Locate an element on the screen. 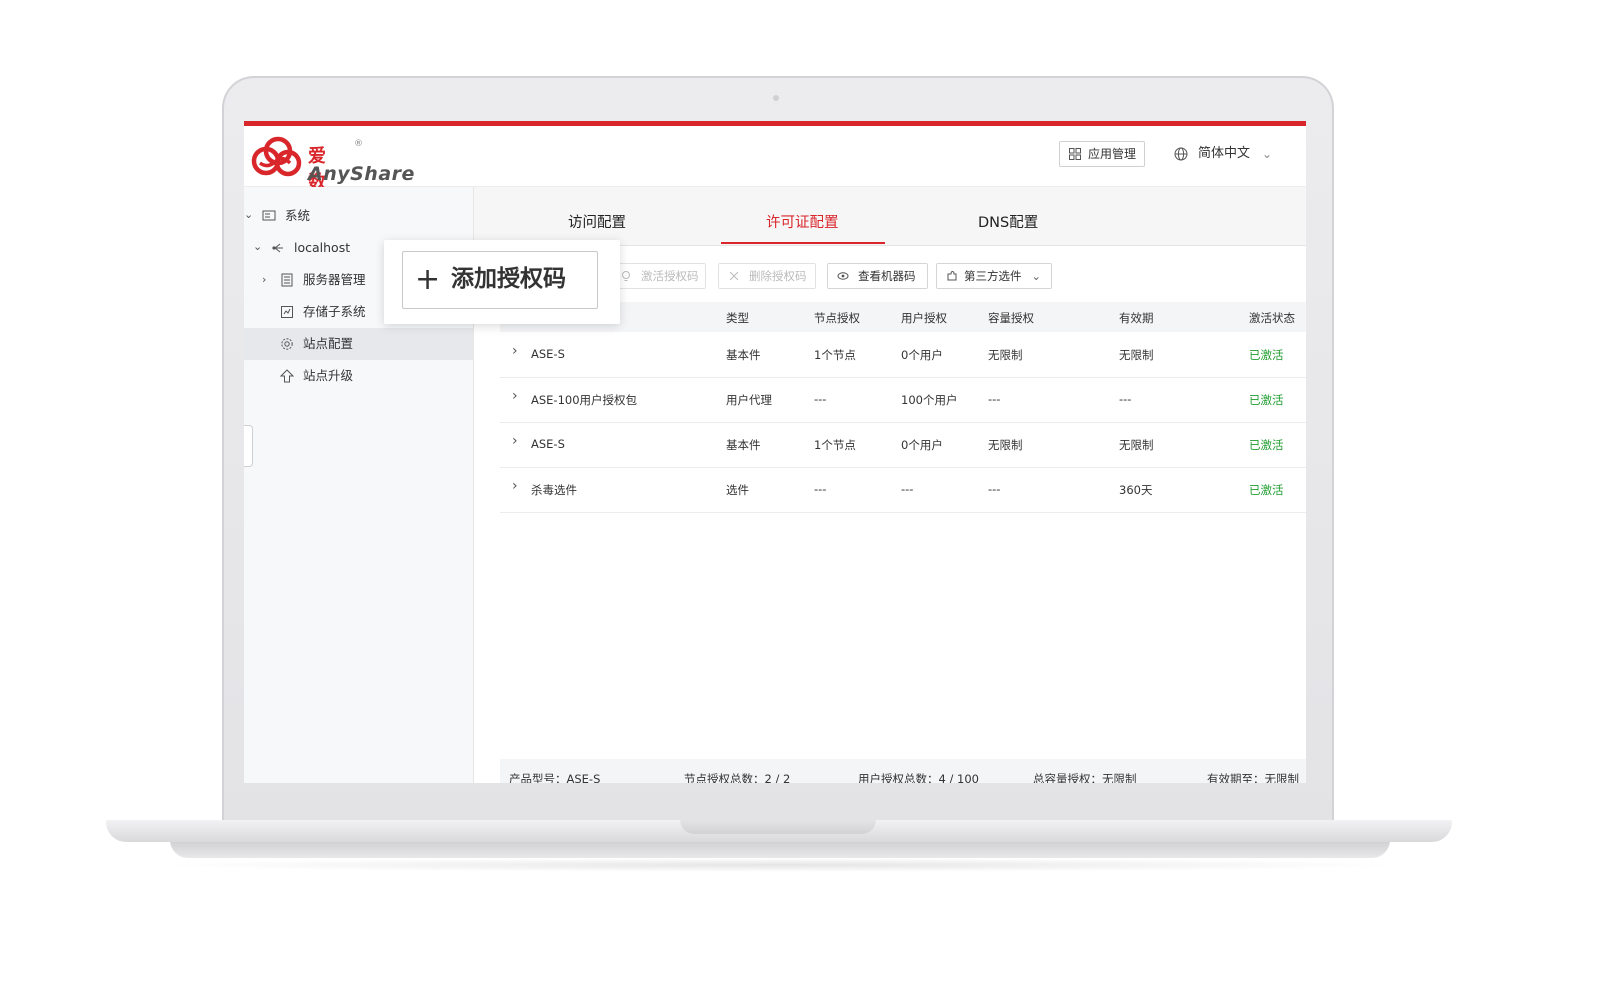 The image size is (1600, 995). sidebar-item-label: 站点升级 is located at coordinates (328, 375).